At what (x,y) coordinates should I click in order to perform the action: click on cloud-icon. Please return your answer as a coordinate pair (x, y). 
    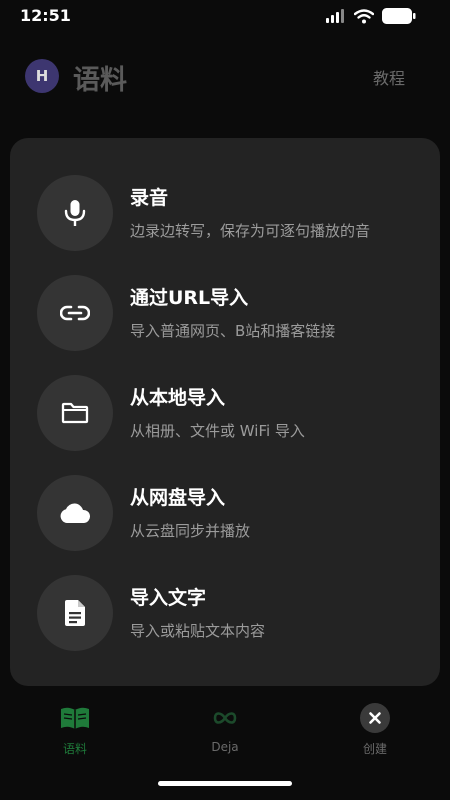
    Looking at the image, I should click on (75, 513).